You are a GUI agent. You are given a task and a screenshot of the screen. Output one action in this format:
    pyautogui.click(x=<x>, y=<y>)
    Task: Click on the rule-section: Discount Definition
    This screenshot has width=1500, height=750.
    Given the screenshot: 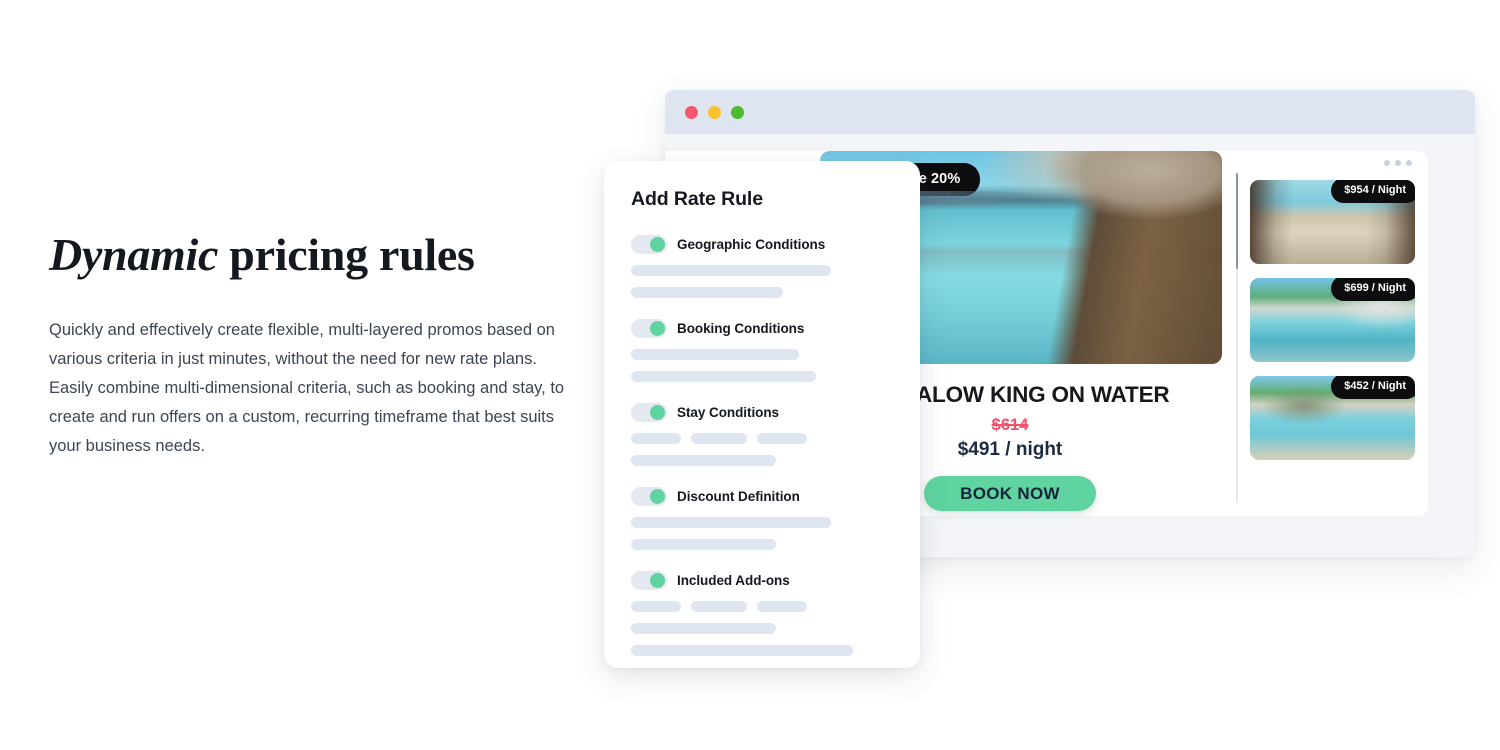 What is the action you would take?
    pyautogui.click(x=762, y=518)
    